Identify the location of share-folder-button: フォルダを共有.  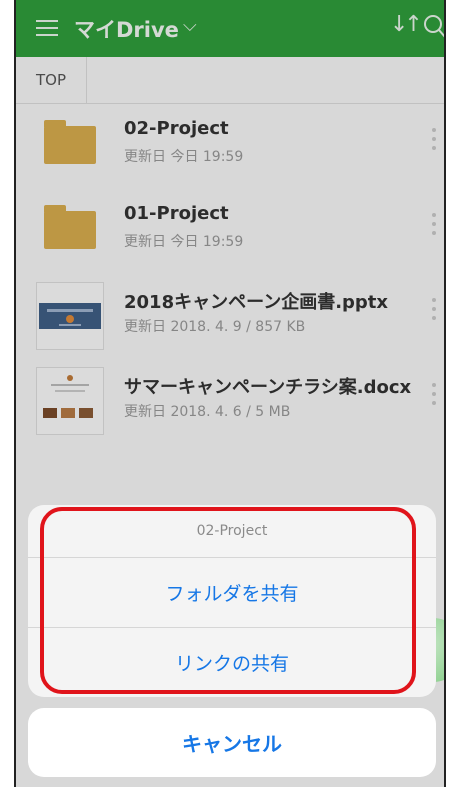
(232, 593).